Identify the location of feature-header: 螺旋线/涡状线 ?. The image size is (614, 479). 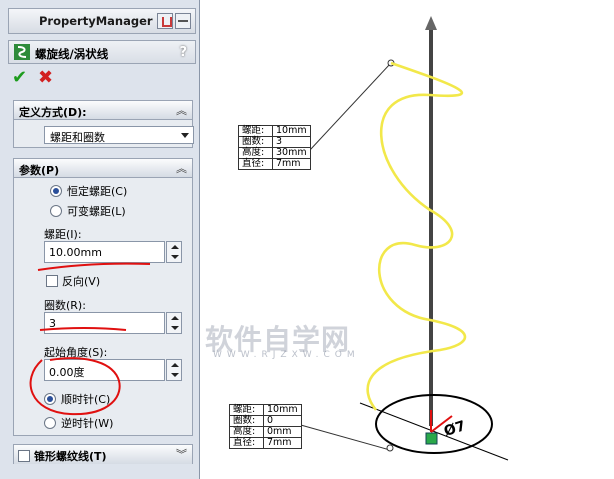
(102, 52).